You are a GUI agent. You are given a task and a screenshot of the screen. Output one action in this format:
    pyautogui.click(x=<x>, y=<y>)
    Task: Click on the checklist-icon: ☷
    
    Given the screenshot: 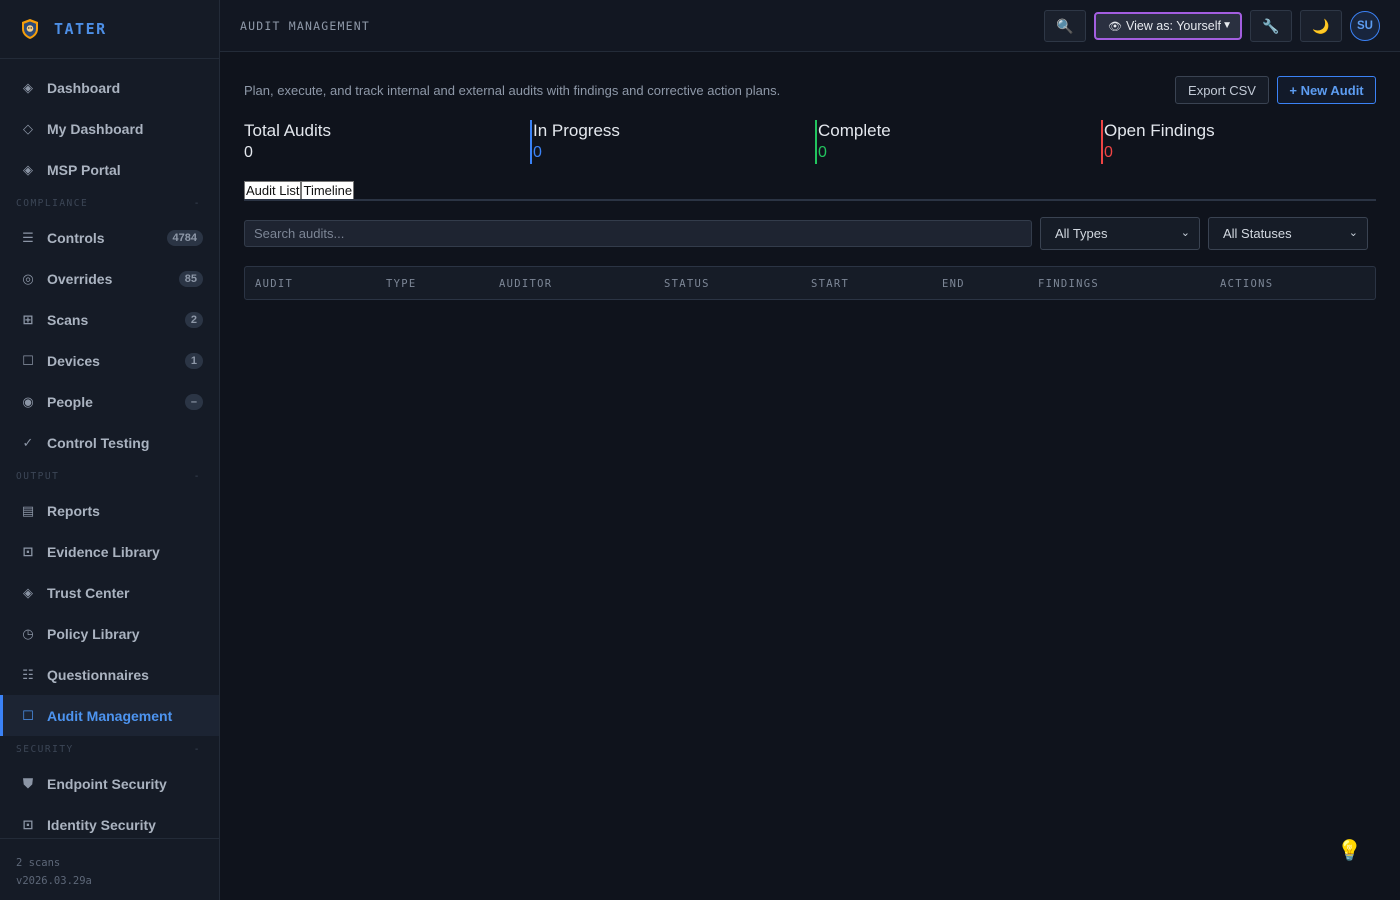 What is the action you would take?
    pyautogui.click(x=28, y=674)
    